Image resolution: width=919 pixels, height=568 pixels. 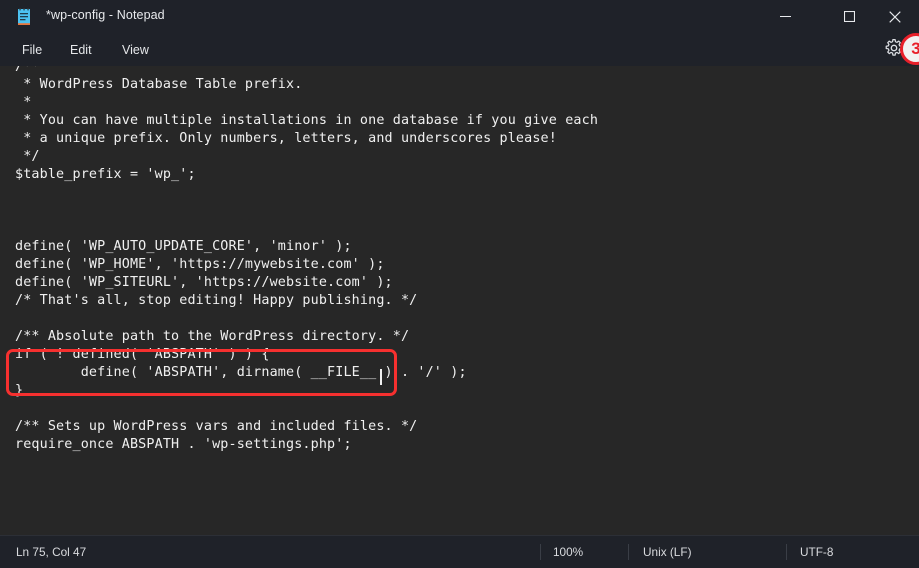 What do you see at coordinates (159, 84) in the screenshot?
I see `editor-line: * WordPress Database Table prefix.` at bounding box center [159, 84].